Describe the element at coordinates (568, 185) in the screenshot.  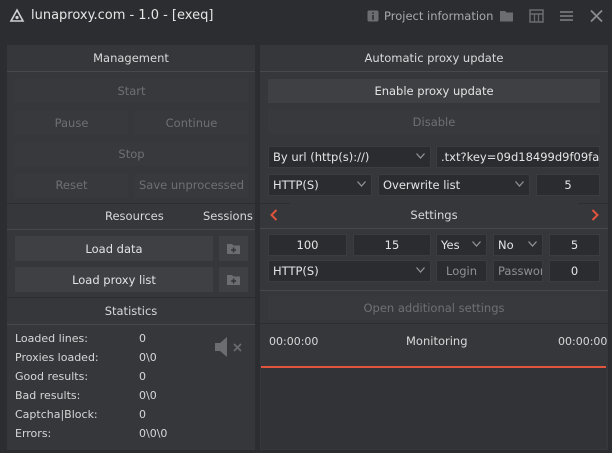
I see `update-interval-input: 5` at that location.